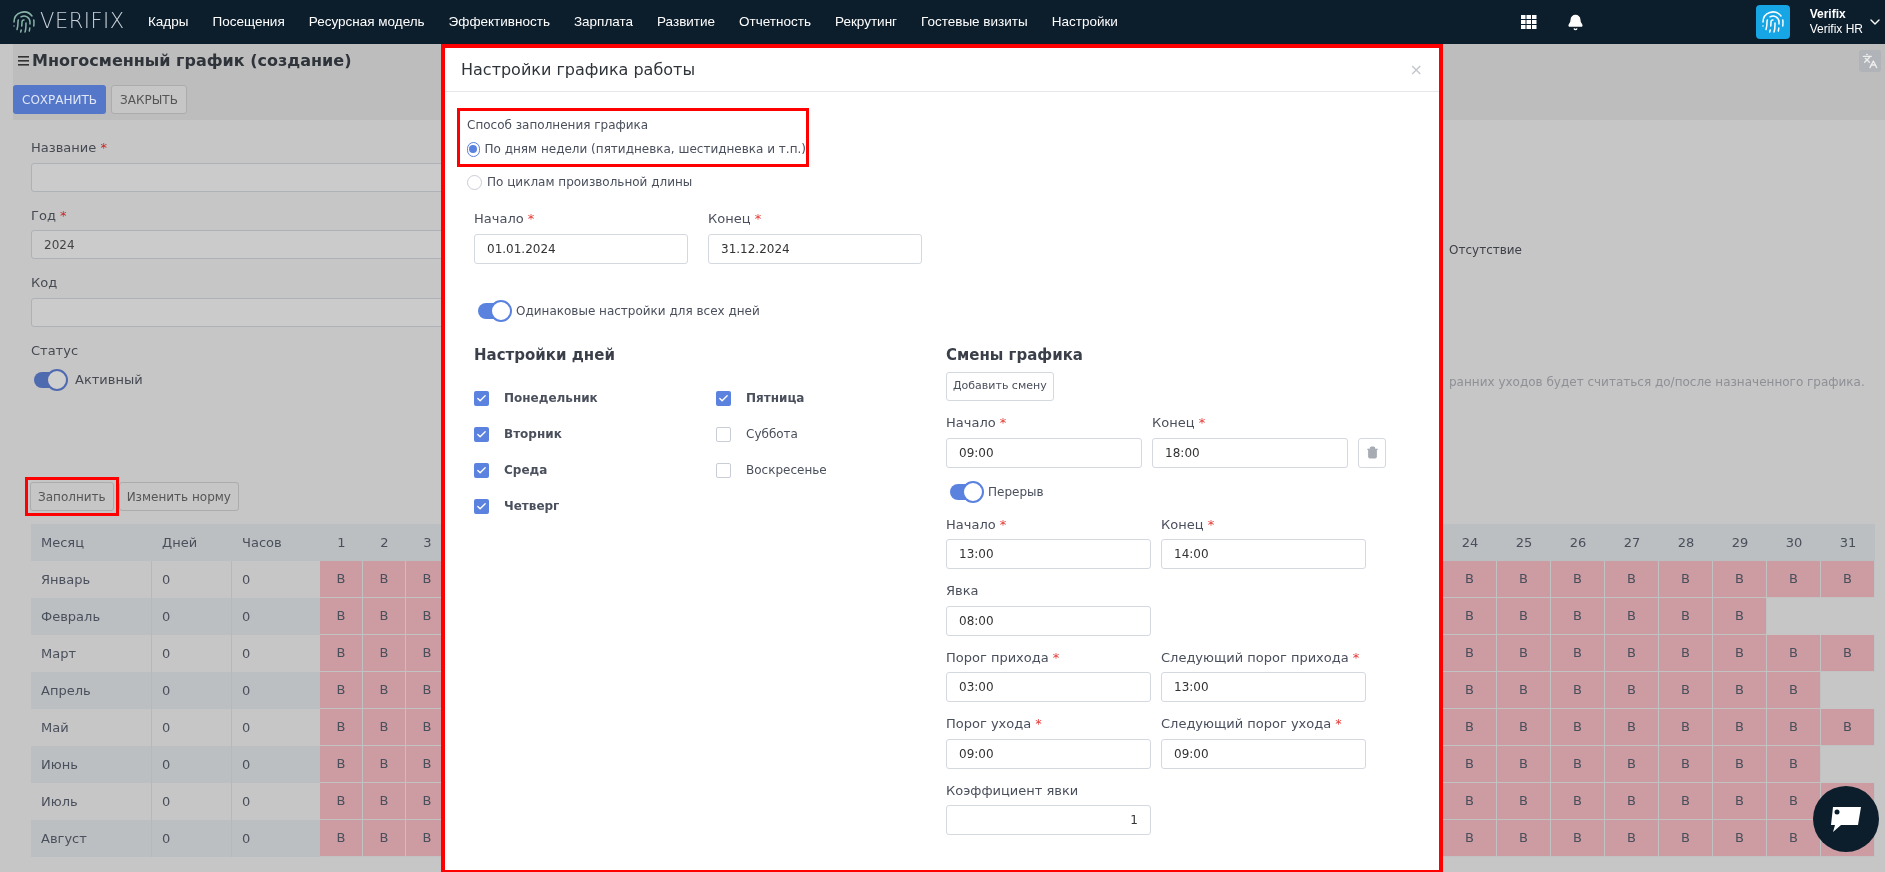 The width and height of the screenshot is (1885, 872). What do you see at coordinates (974, 22) in the screenshot?
I see `nav-menu-item: Гостевые визиты` at bounding box center [974, 22].